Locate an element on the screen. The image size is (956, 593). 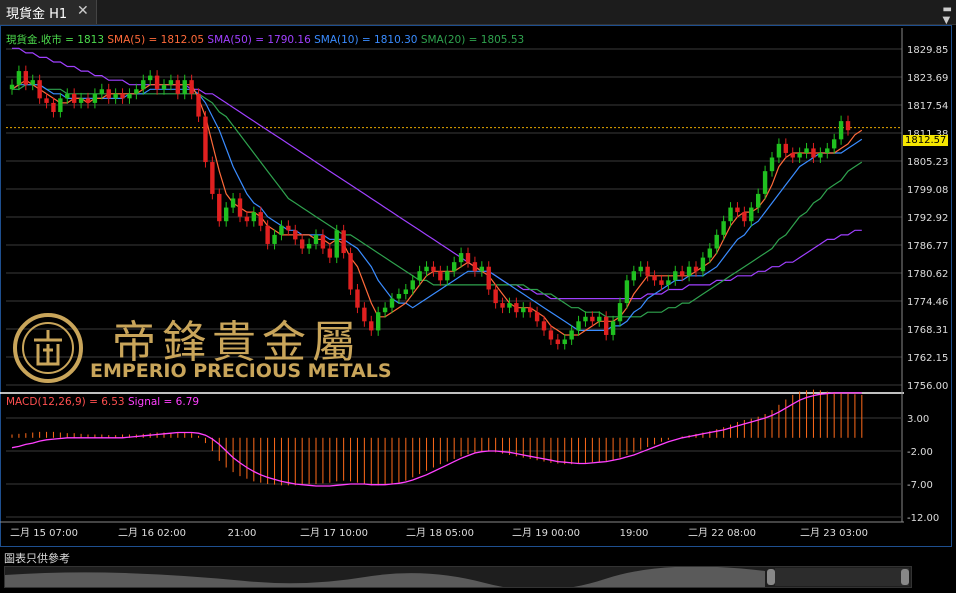
macd-y-tick-label: -2.00 is located at coordinates (920, 452).